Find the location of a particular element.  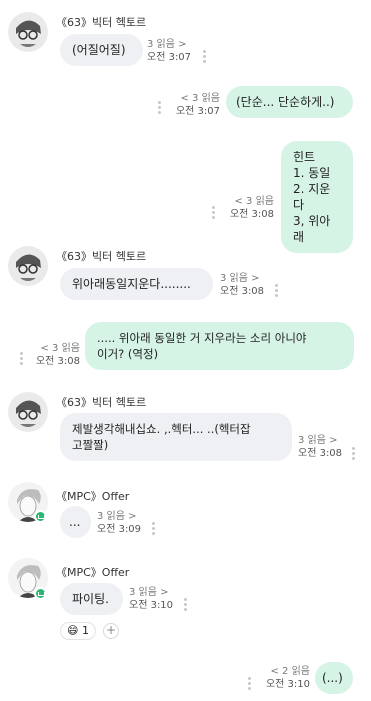

message-bubble: (어질어질) is located at coordinates (101, 50).